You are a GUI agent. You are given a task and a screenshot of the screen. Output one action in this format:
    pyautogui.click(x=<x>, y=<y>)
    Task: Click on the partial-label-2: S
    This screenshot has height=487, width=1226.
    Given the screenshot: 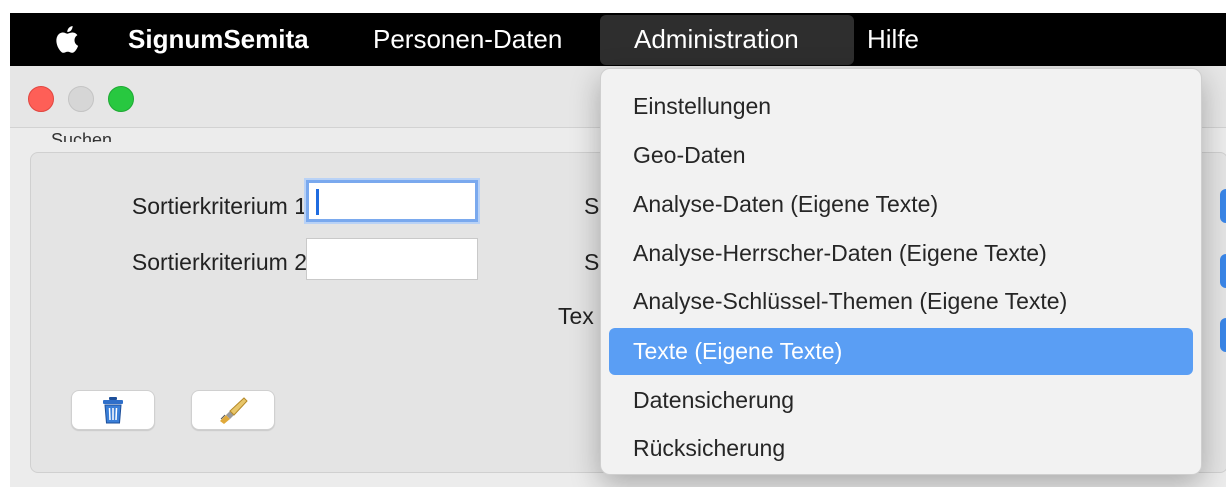 What is the action you would take?
    pyautogui.click(x=592, y=262)
    